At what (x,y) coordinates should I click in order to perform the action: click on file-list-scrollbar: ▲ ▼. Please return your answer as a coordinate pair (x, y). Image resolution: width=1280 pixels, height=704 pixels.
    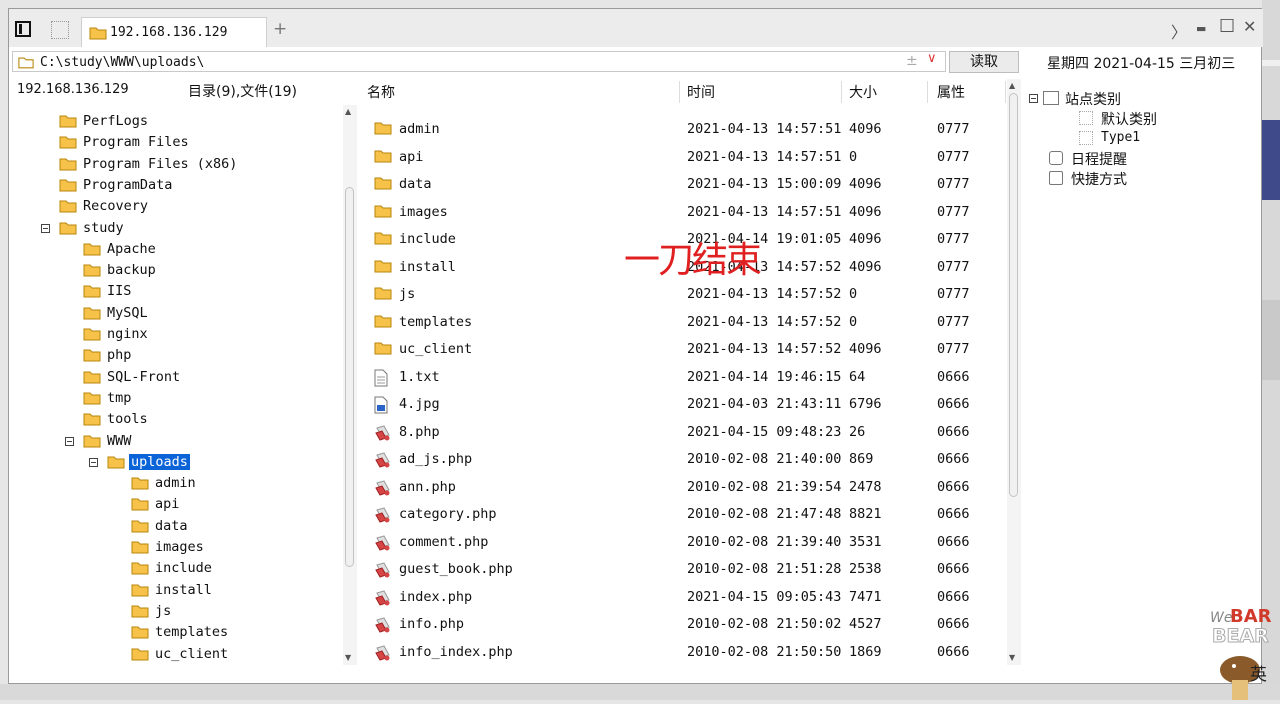
    Looking at the image, I should click on (1014, 372).